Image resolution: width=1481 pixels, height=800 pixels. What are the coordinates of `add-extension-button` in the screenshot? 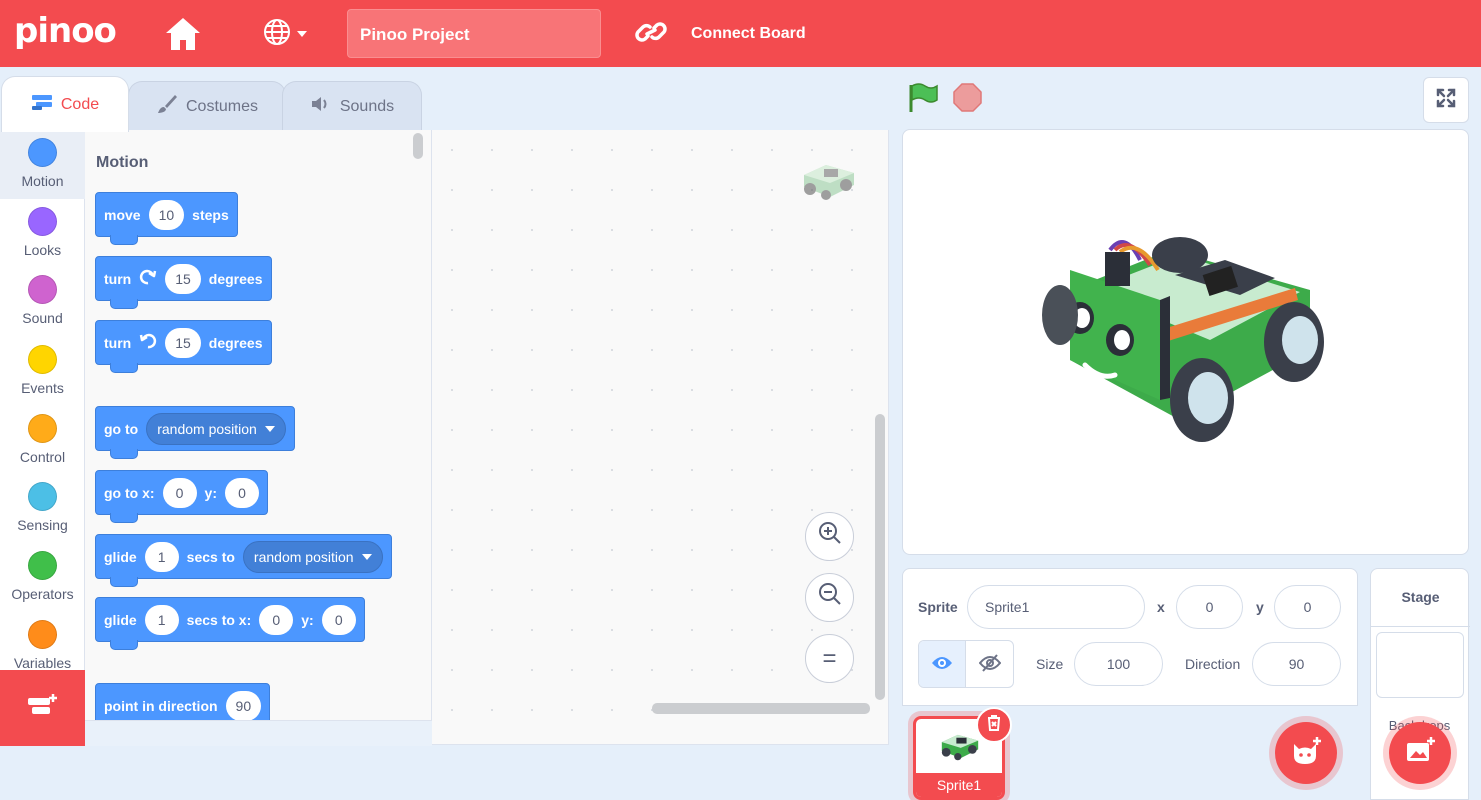 It's located at (42, 708).